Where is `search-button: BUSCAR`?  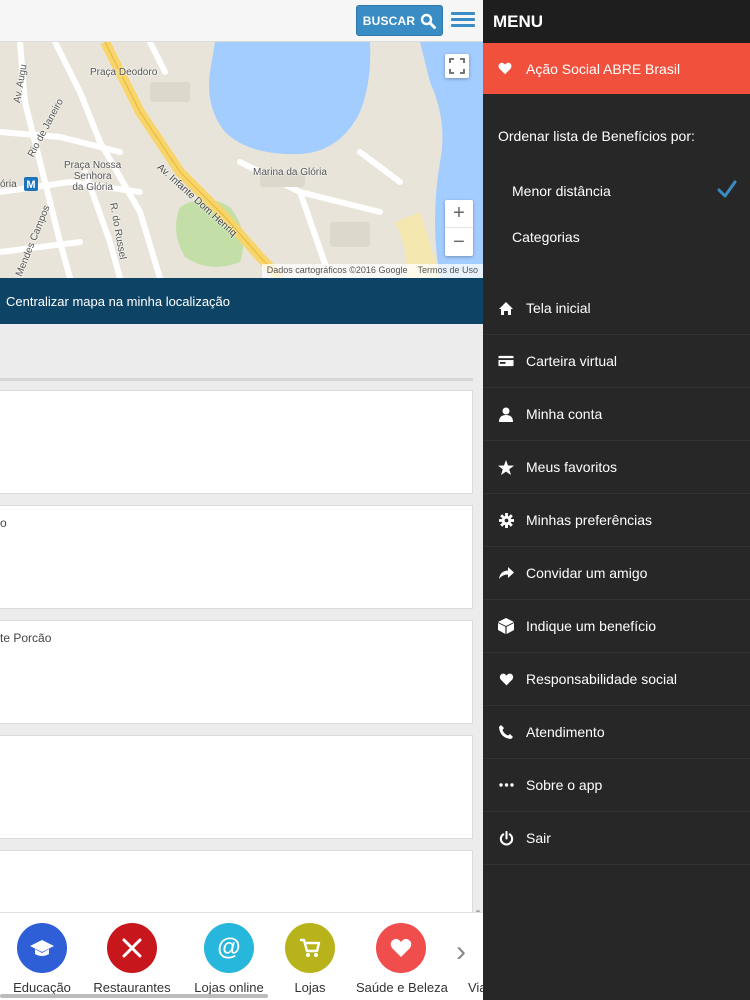 search-button: BUSCAR is located at coordinates (399, 20).